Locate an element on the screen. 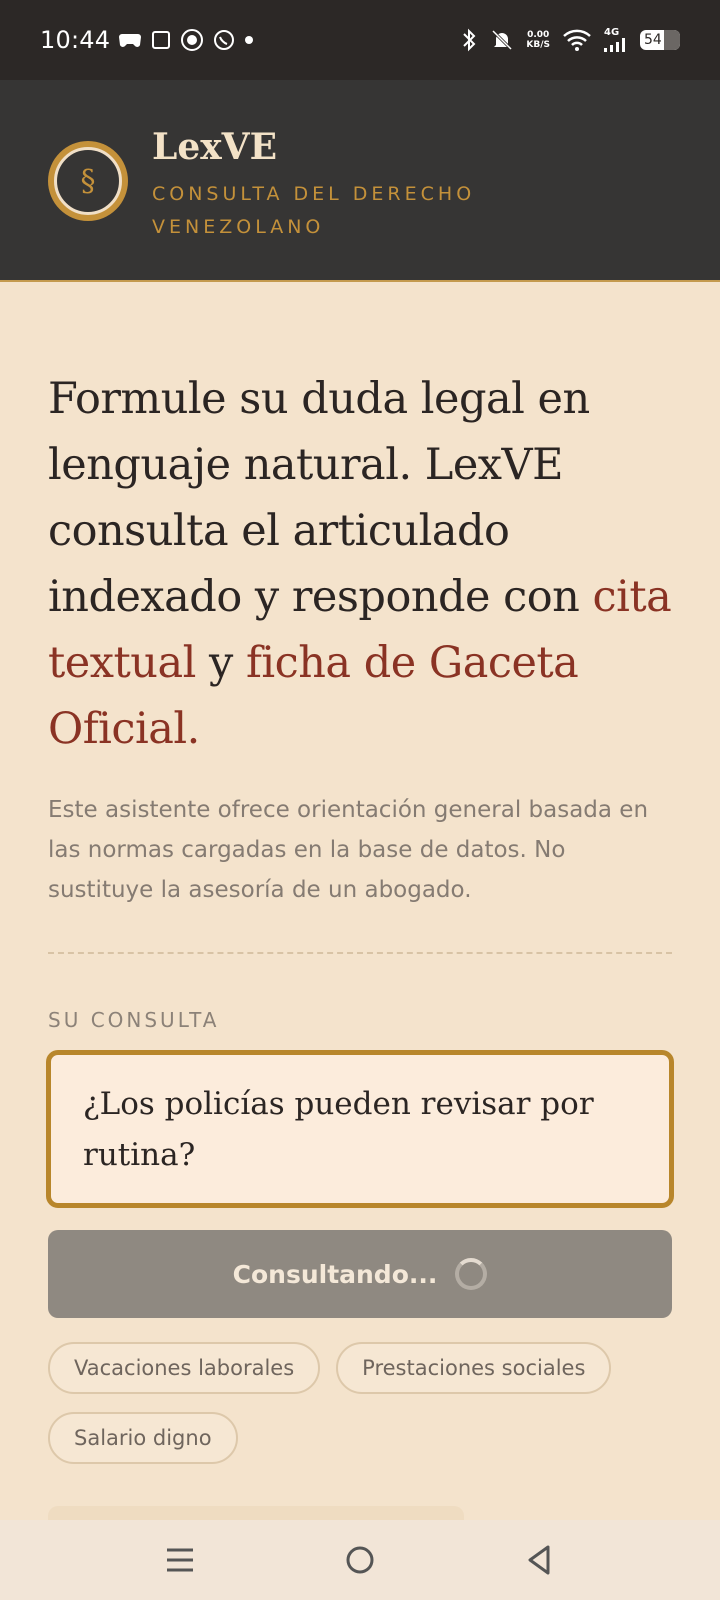 The image size is (720, 1600). dashed-divider is located at coordinates (360, 953).